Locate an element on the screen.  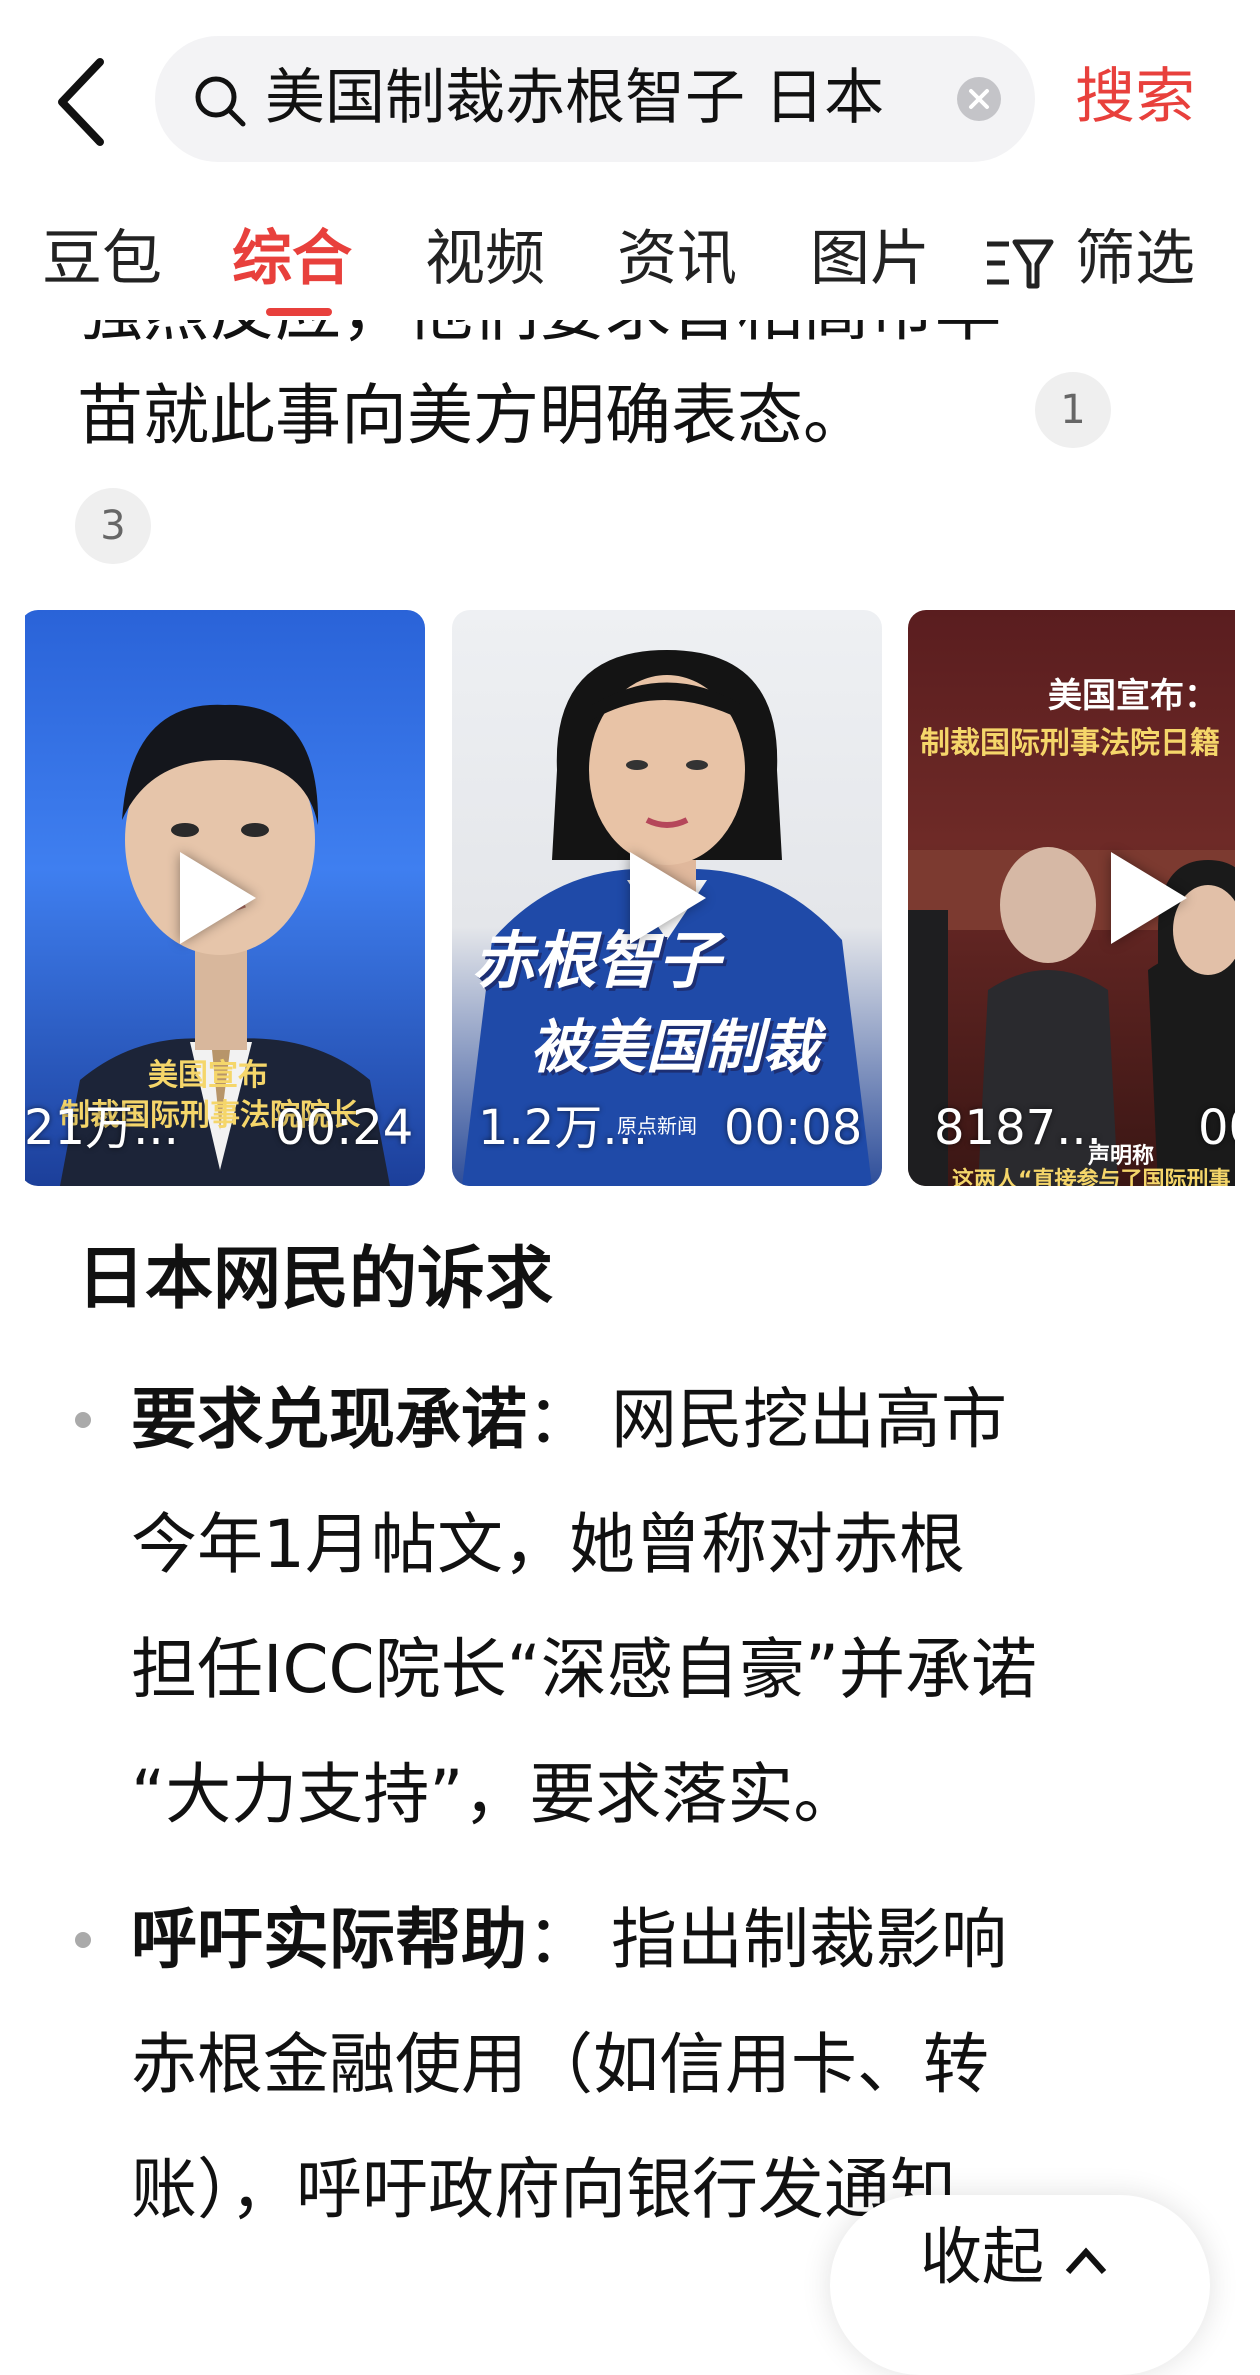
clear-icon is located at coordinates (979, 99).